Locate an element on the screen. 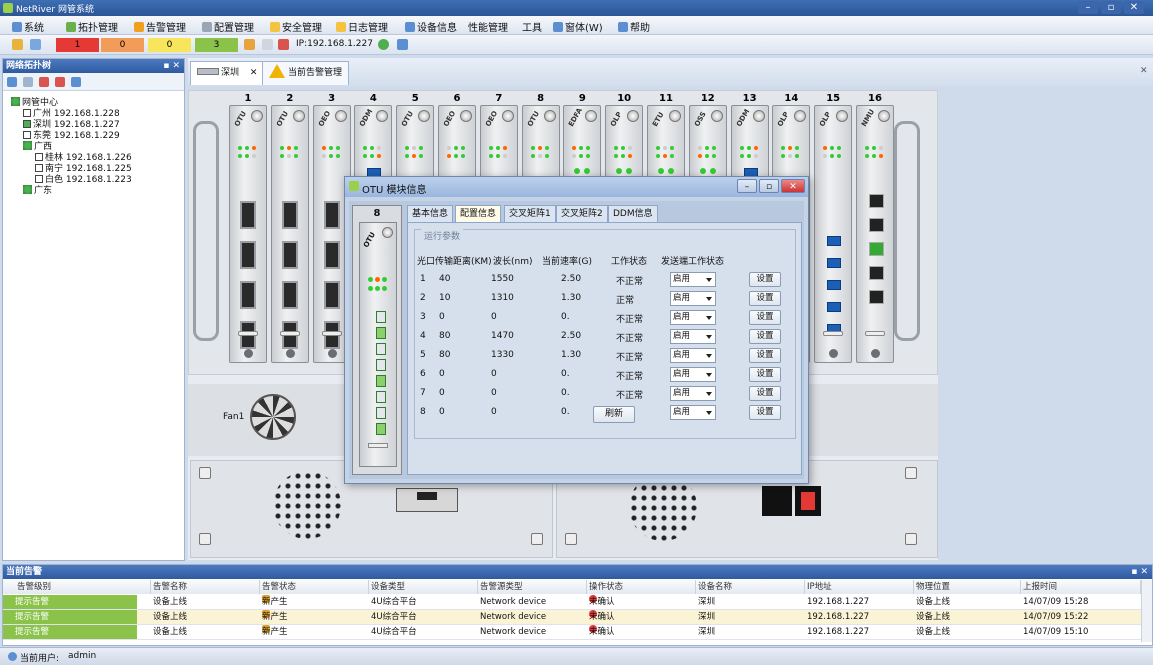  power-socket-icon is located at coordinates (777, 501).